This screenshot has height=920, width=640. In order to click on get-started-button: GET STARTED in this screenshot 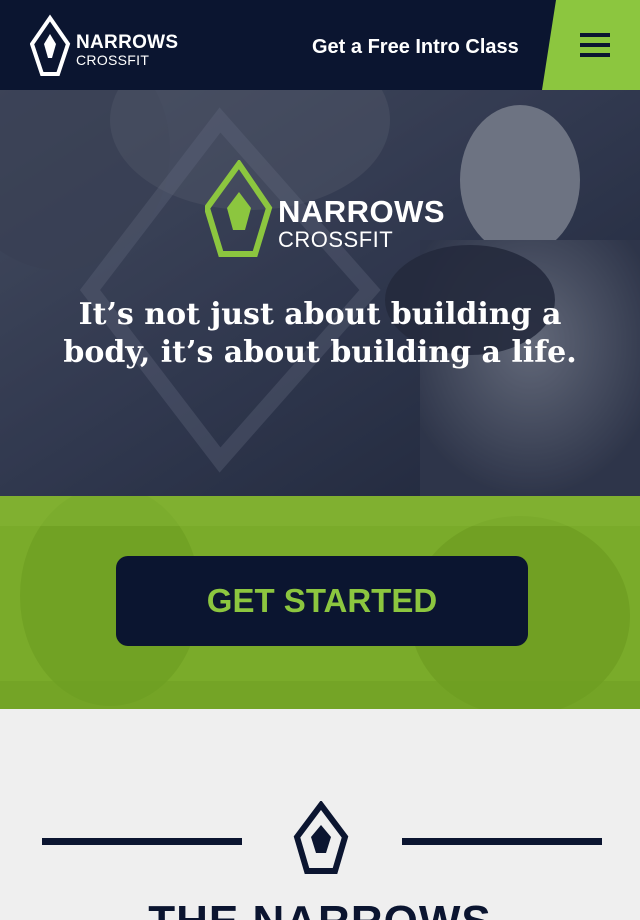, I will do `click(322, 601)`.